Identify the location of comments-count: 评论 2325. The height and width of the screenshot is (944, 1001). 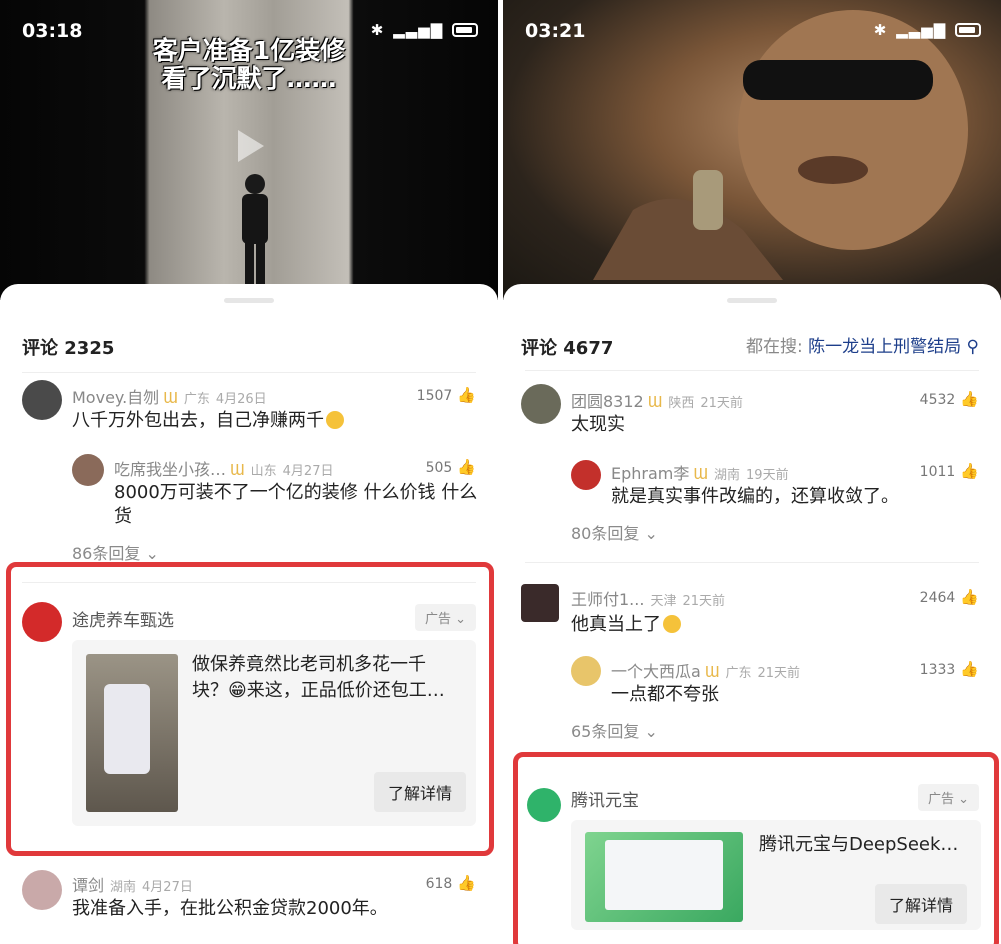
(68, 348).